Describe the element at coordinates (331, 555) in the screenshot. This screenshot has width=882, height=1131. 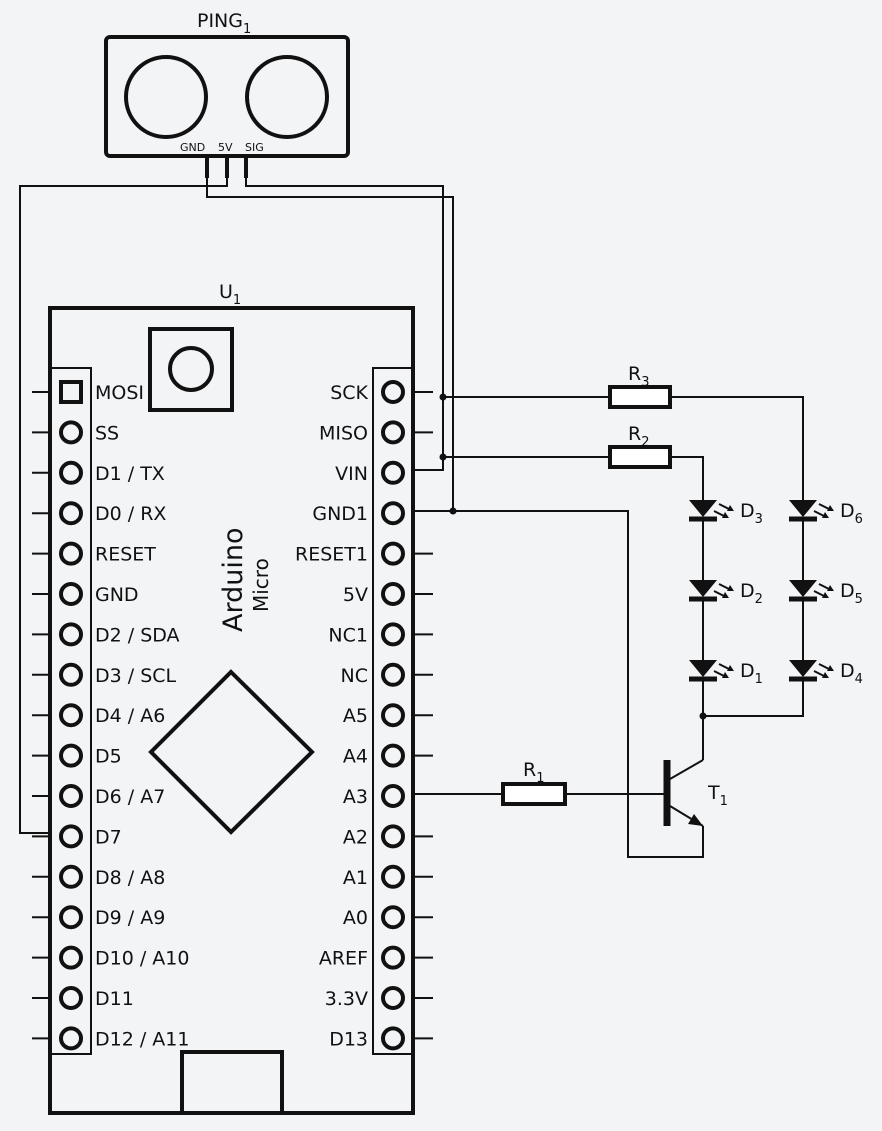
I see `right-pin-label: RESET1` at that location.